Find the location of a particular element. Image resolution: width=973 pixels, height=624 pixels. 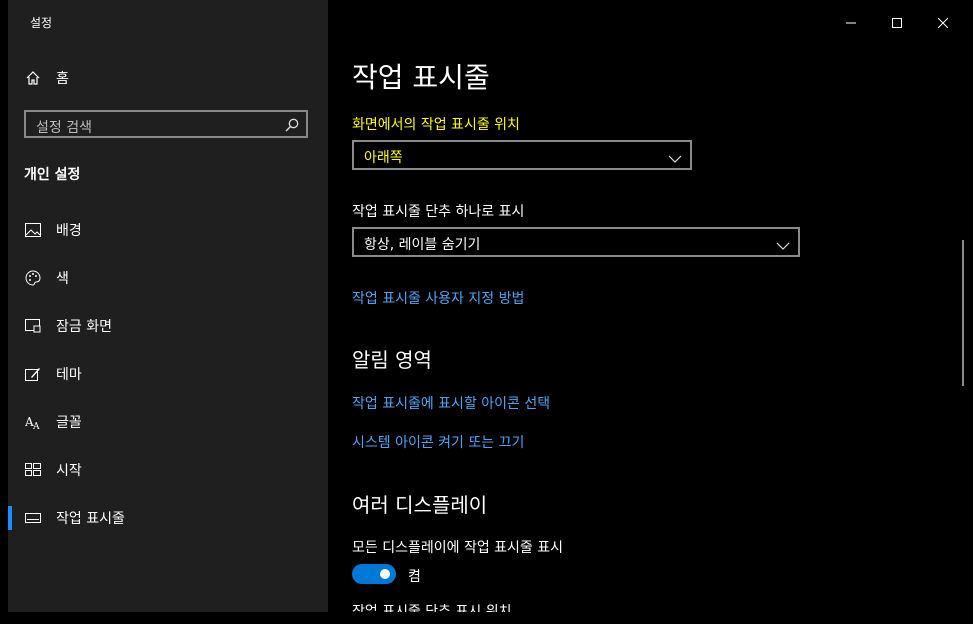

sidebar-item-theme: 테마 is located at coordinates (168, 374).